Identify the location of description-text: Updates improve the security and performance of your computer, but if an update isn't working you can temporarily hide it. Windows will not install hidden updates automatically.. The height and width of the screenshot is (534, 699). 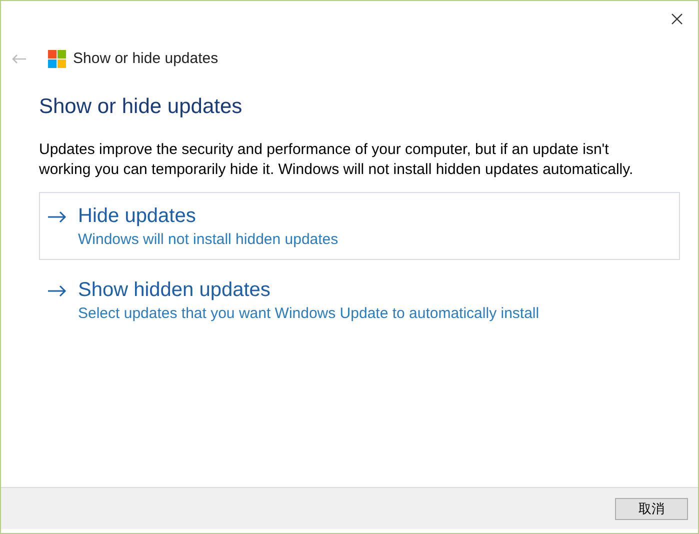
(336, 160).